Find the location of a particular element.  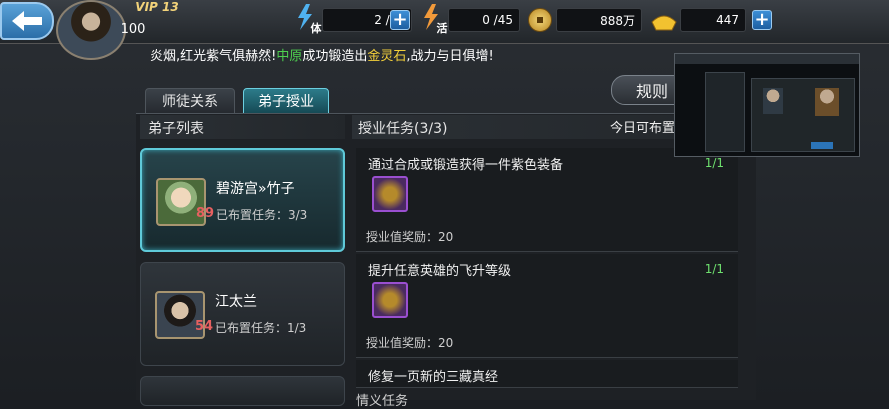

disciple-card is located at coordinates (242, 391).